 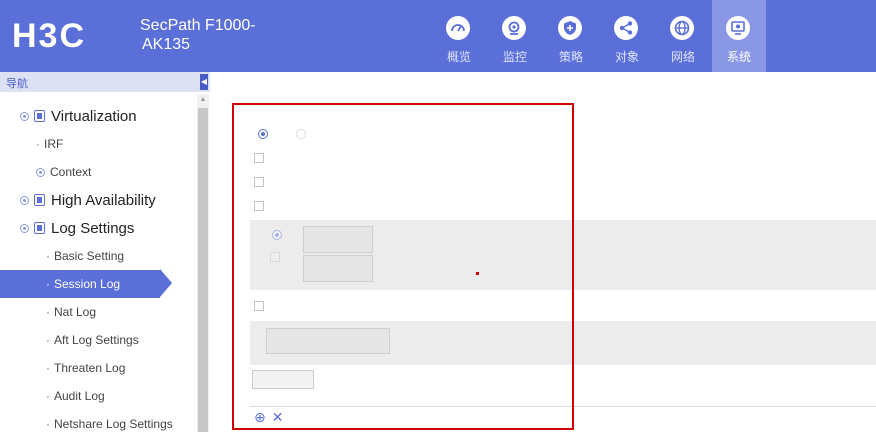 What do you see at coordinates (682, 57) in the screenshot?
I see `nav-network-label: 网络` at bounding box center [682, 57].